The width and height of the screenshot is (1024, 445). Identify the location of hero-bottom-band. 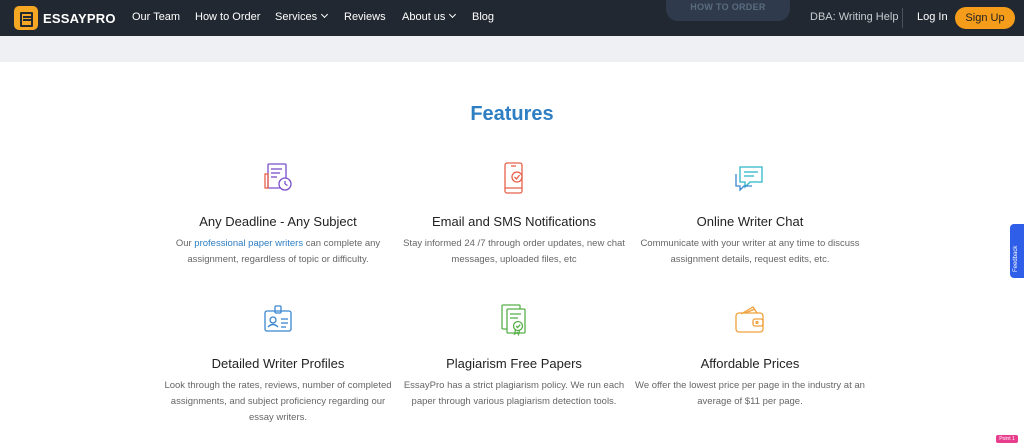
(512, 49).